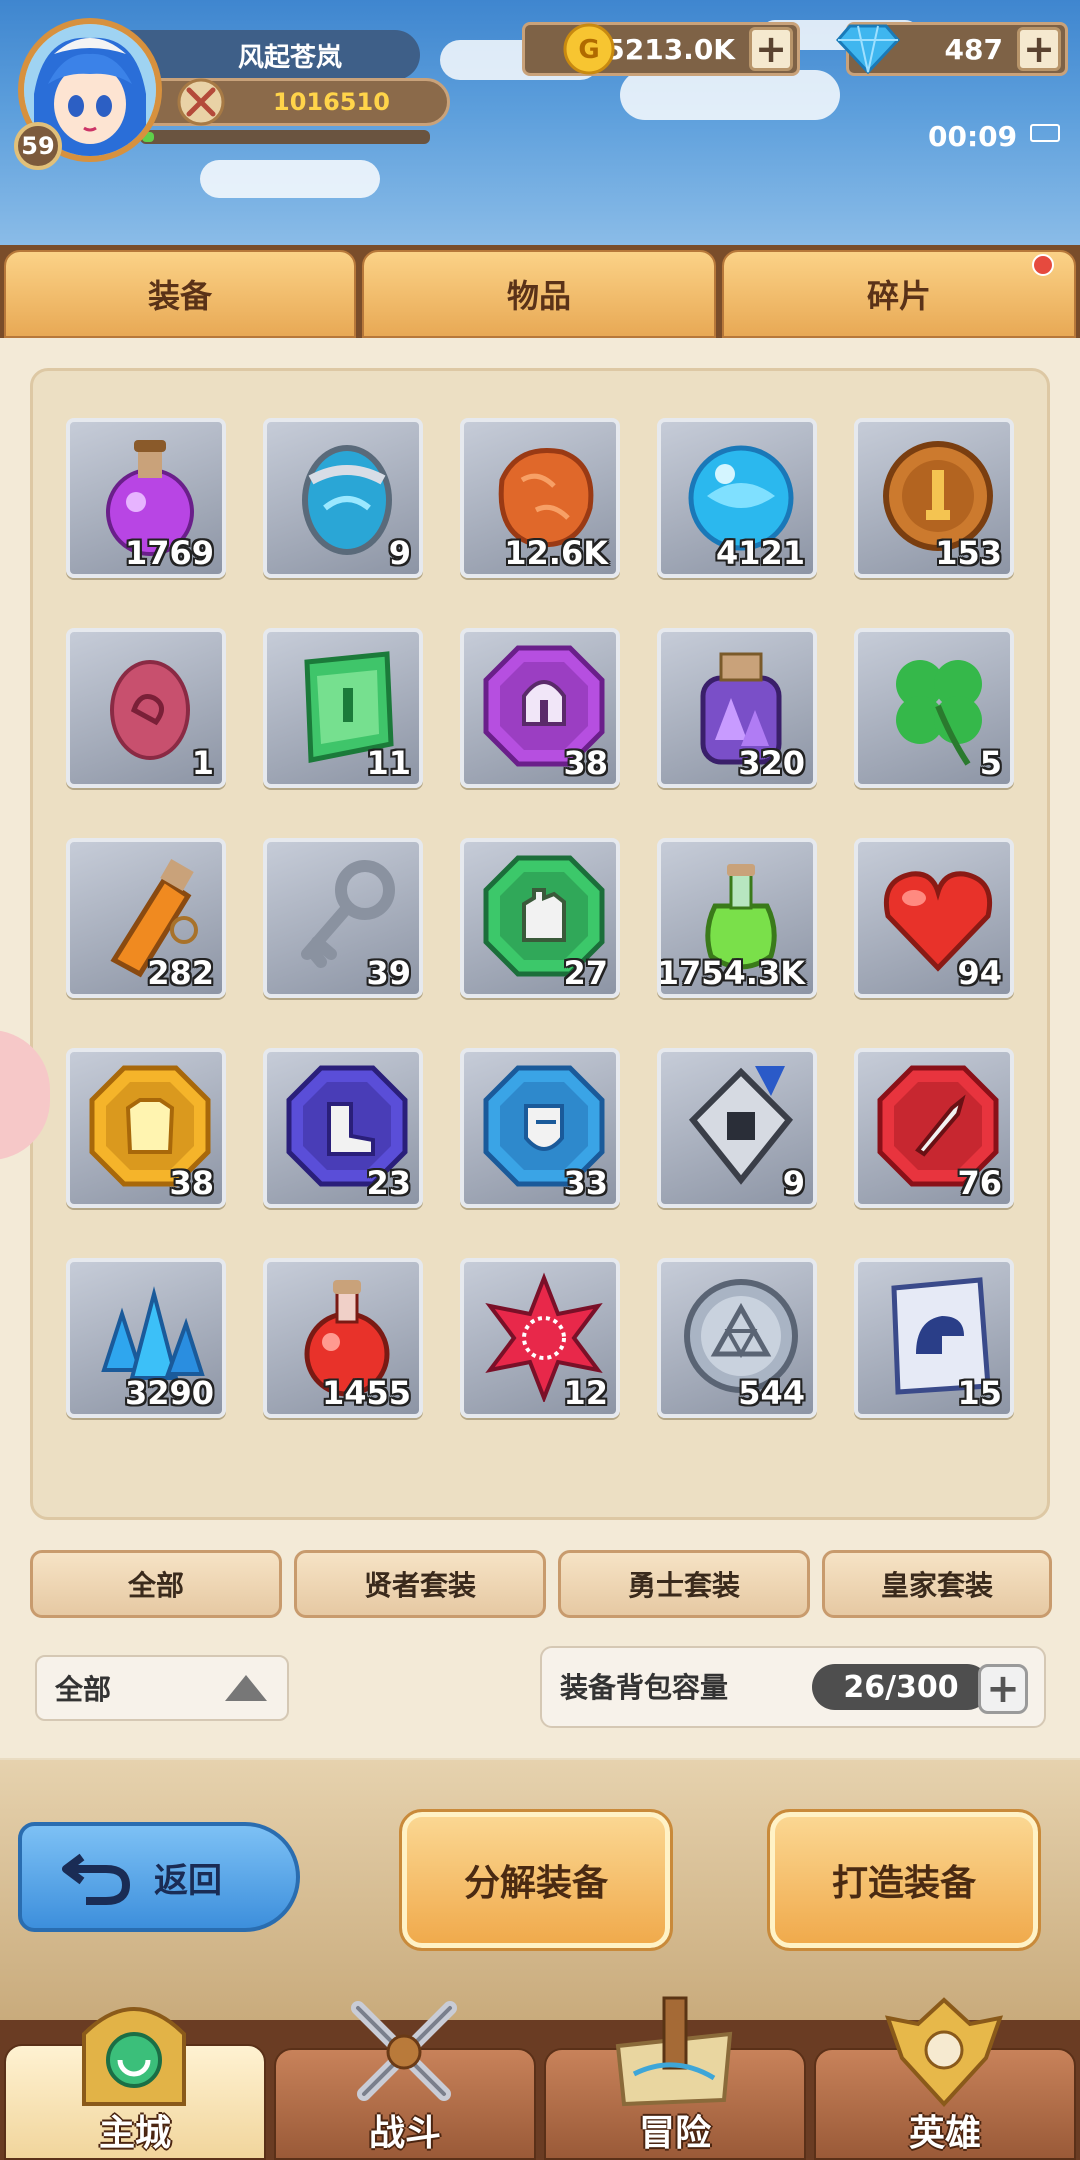 Image resolution: width=1080 pixels, height=2160 pixels. Describe the element at coordinates (937, 1584) in the screenshot. I see `filter-royal-set: 皇家套装` at that location.